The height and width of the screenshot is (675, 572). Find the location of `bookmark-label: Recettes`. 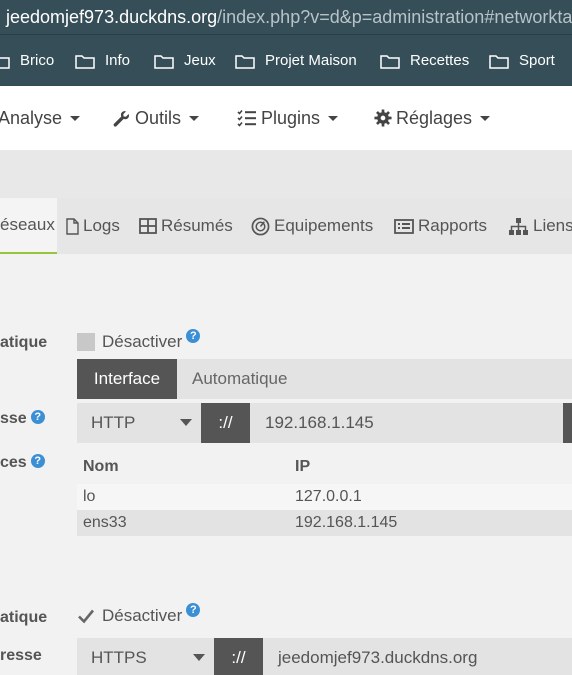

bookmark-label: Recettes is located at coordinates (440, 60).